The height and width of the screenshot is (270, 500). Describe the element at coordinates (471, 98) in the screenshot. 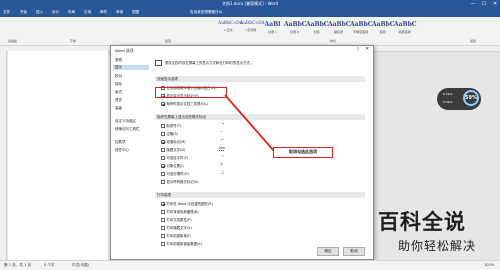

I see `gauge-percent: 59%` at that location.